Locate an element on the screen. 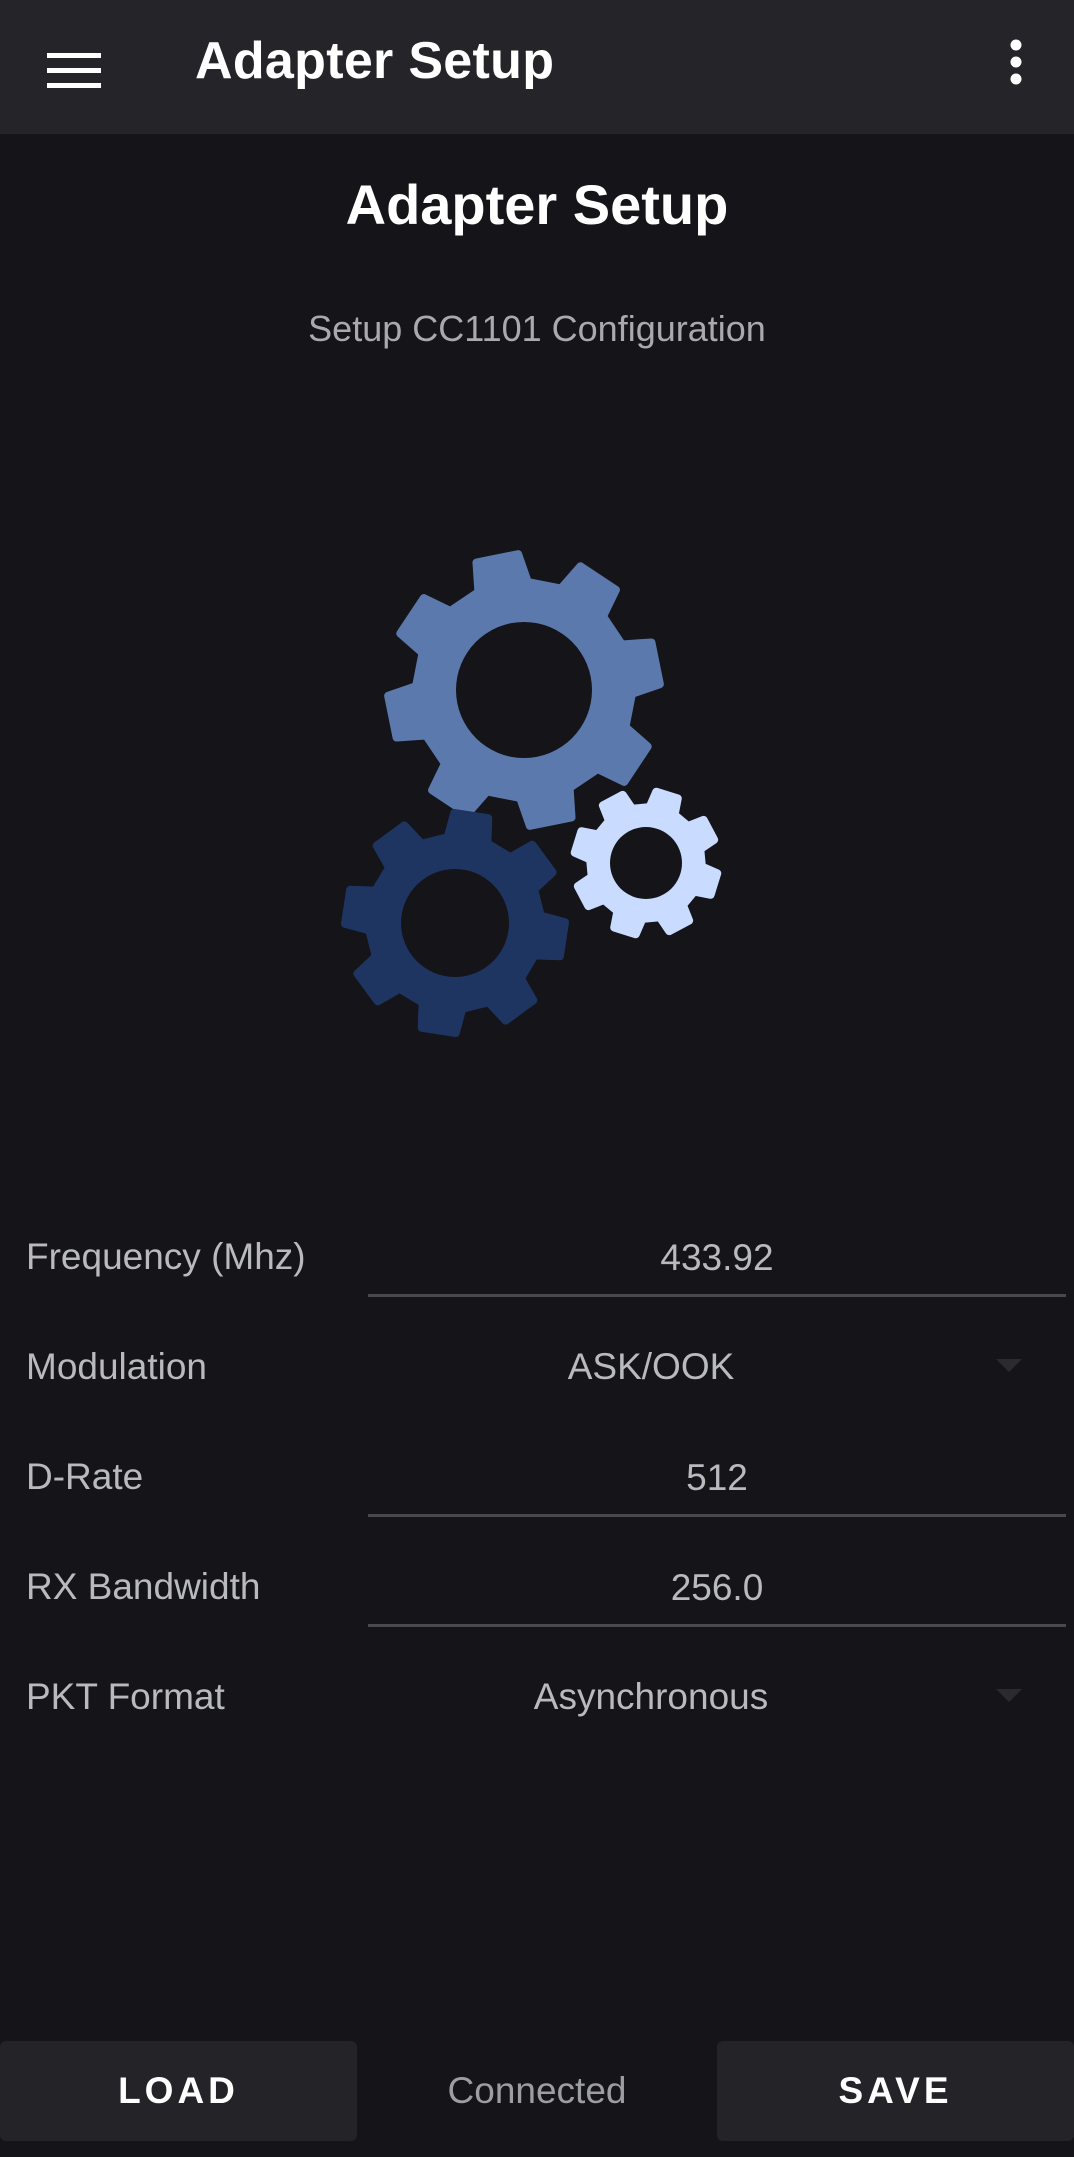  d-rate-input is located at coordinates (717, 1479).